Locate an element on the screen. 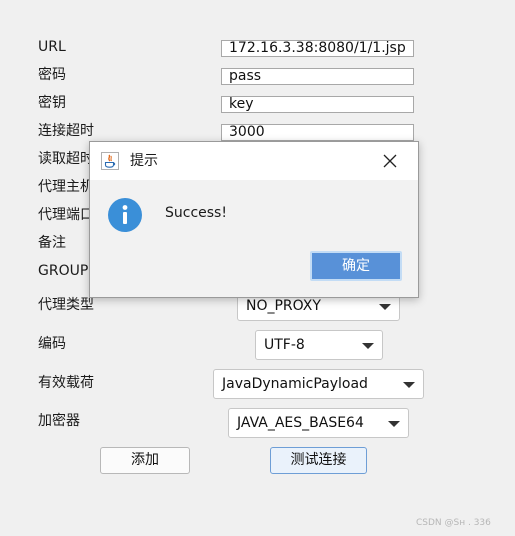 This screenshot has width=515, height=536. ok-button: 确定 is located at coordinates (356, 266).